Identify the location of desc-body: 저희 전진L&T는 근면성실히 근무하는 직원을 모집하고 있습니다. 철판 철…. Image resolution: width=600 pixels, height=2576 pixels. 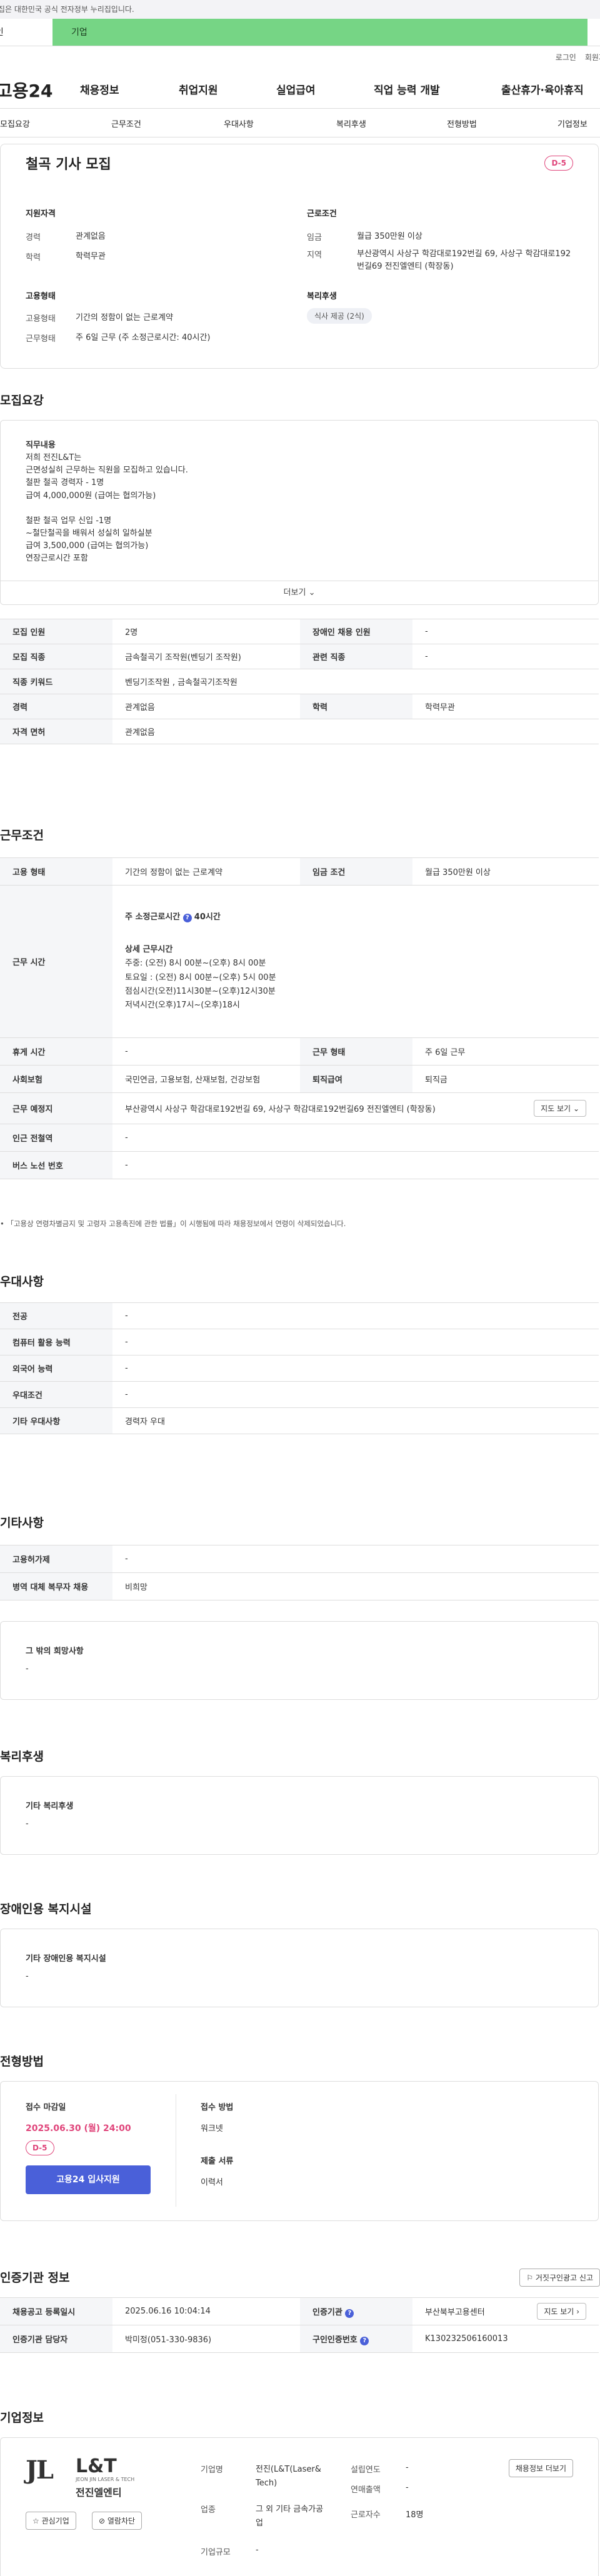
(107, 508).